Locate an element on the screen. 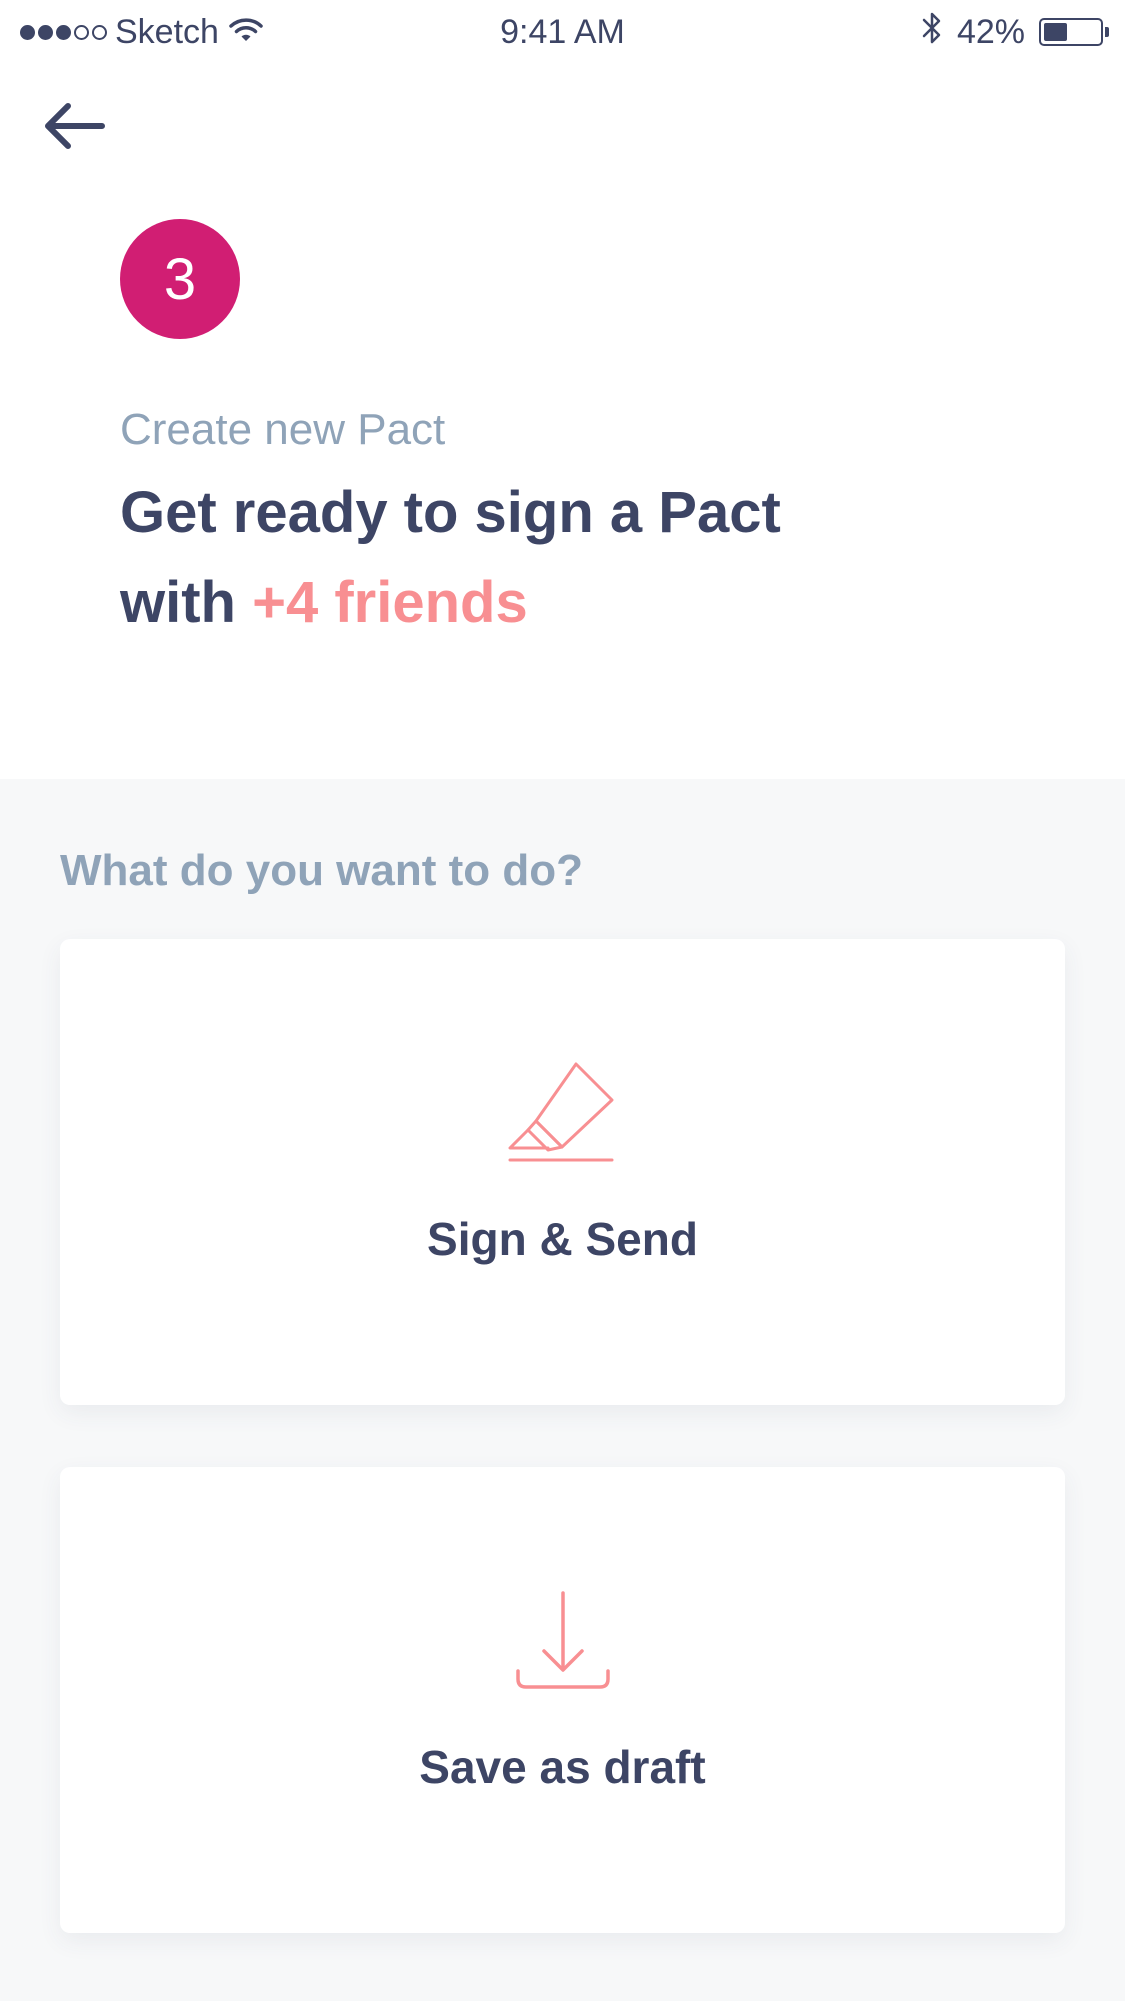  page-title: Get ready to sign a Pact with +4 friends is located at coordinates (570, 558).